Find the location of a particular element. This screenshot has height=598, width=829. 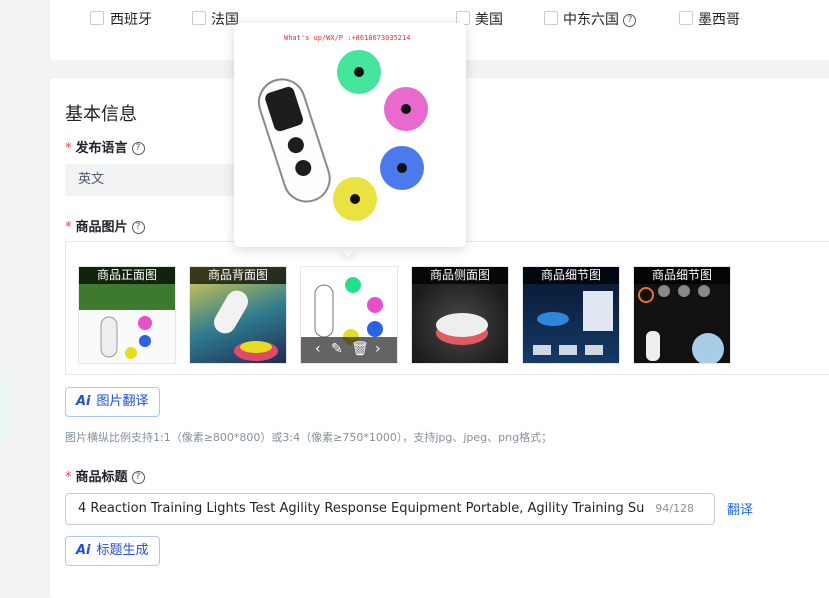

image-preview-popover: What's up/WX/P :+8618673035214 is located at coordinates (350, 135).